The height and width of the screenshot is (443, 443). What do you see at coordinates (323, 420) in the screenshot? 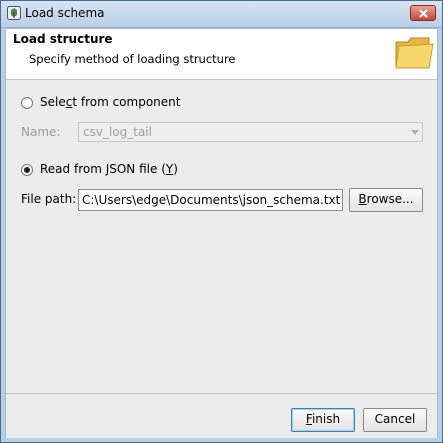
I see `finish-button: Finish` at bounding box center [323, 420].